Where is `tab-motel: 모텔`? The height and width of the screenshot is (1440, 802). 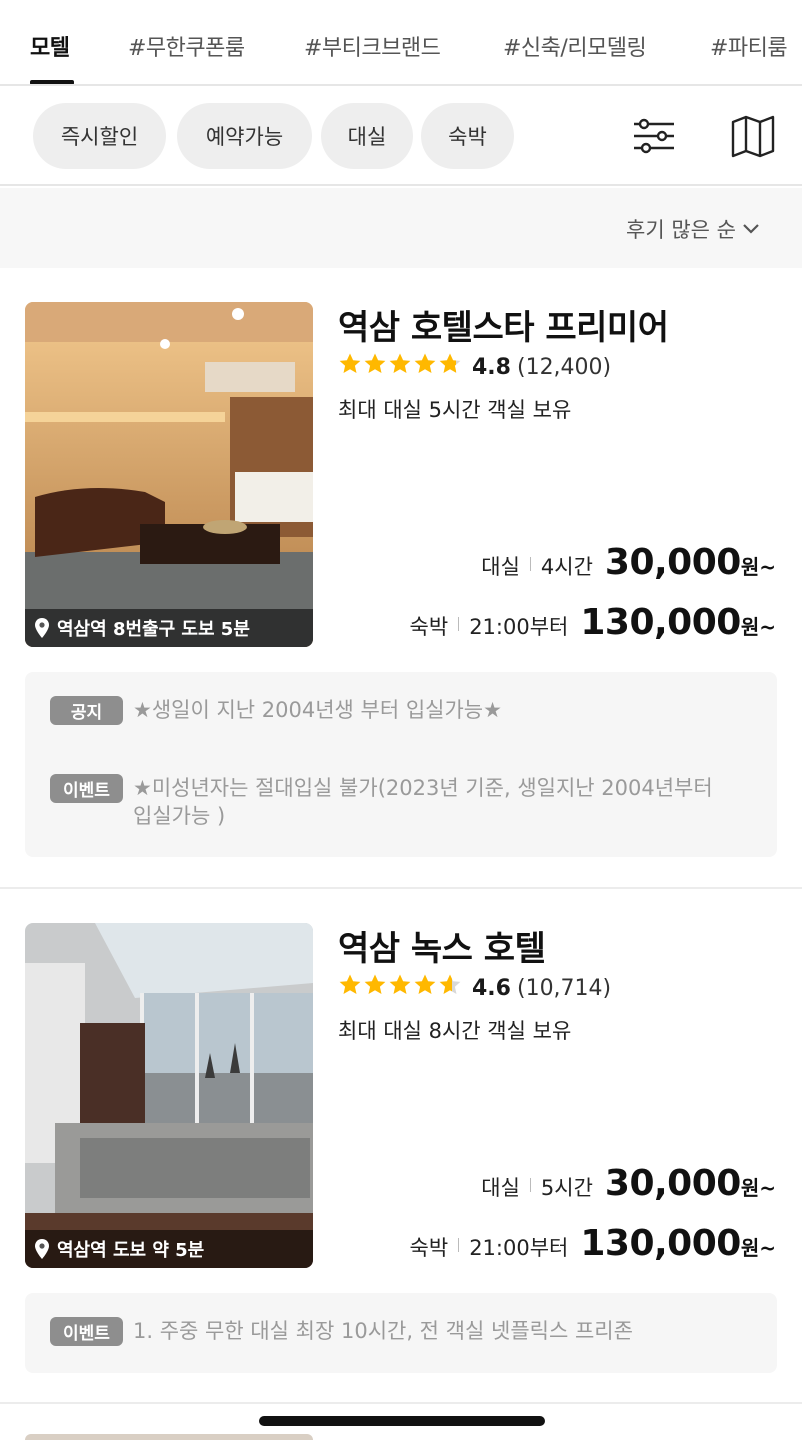
tab-motel: 모텔 is located at coordinates (50, 46).